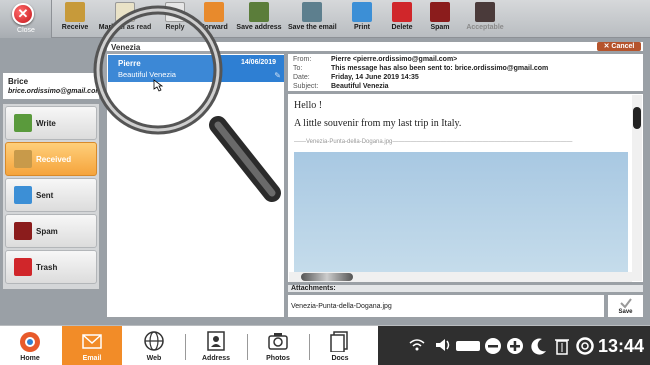  What do you see at coordinates (277, 75) in the screenshot?
I see `paperclip-icon: ✎` at bounding box center [277, 75].